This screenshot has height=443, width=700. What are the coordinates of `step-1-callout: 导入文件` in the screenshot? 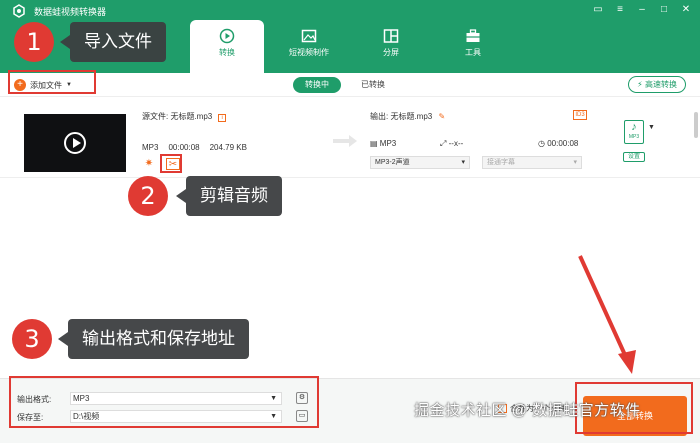 It's located at (113, 42).